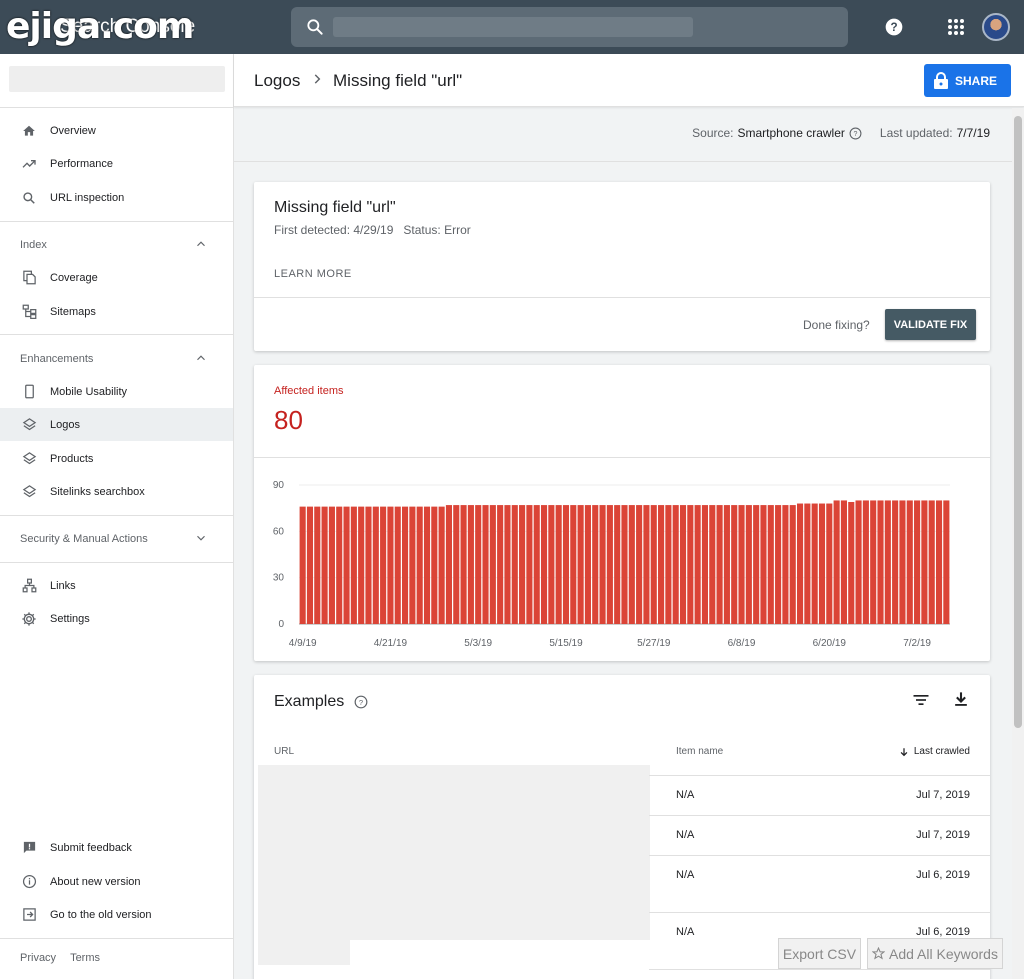 This screenshot has height=979, width=1024. Describe the element at coordinates (894, 27) in the screenshot. I see `help-icon: ?` at that location.